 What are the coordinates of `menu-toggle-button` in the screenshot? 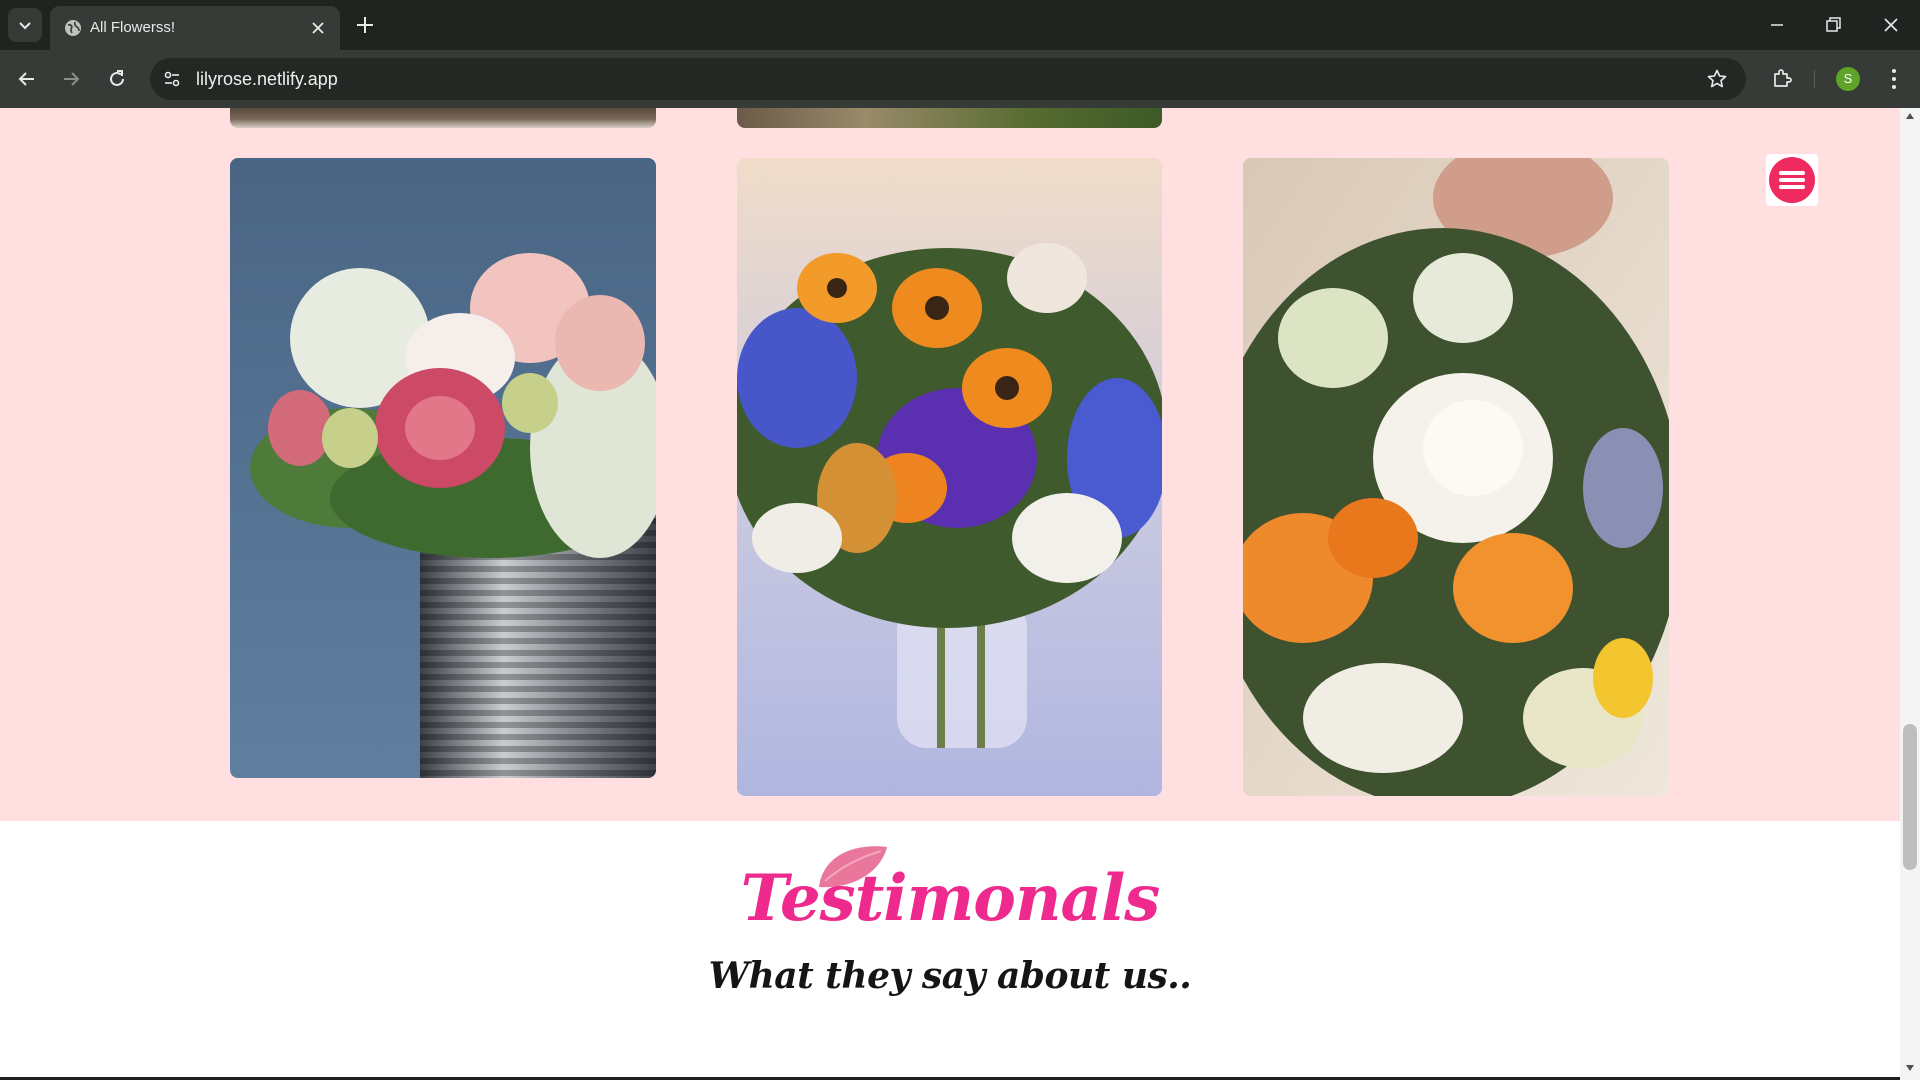 It's located at (1792, 180).